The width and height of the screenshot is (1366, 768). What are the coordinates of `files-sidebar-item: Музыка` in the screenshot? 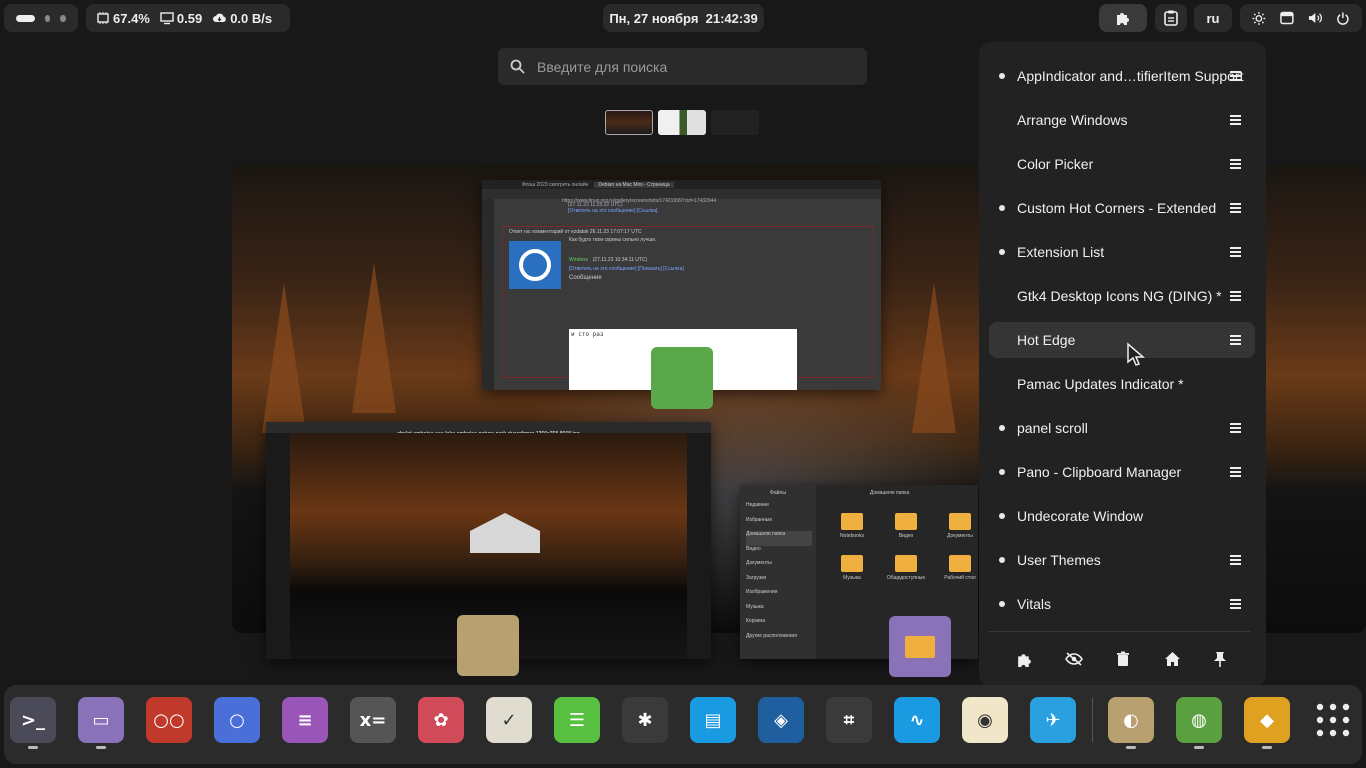 It's located at (779, 611).